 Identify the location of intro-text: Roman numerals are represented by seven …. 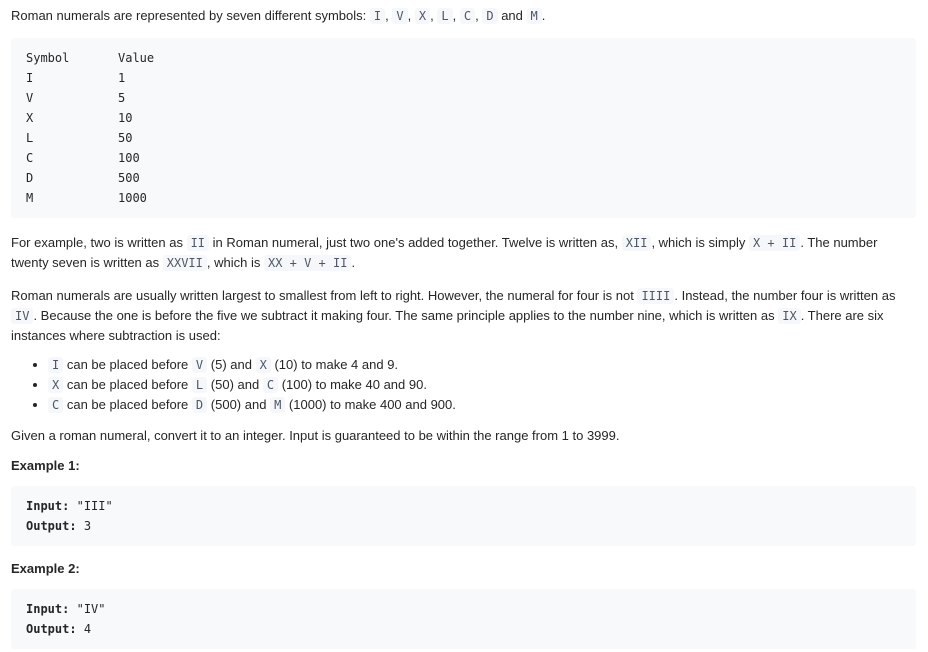
(189, 15).